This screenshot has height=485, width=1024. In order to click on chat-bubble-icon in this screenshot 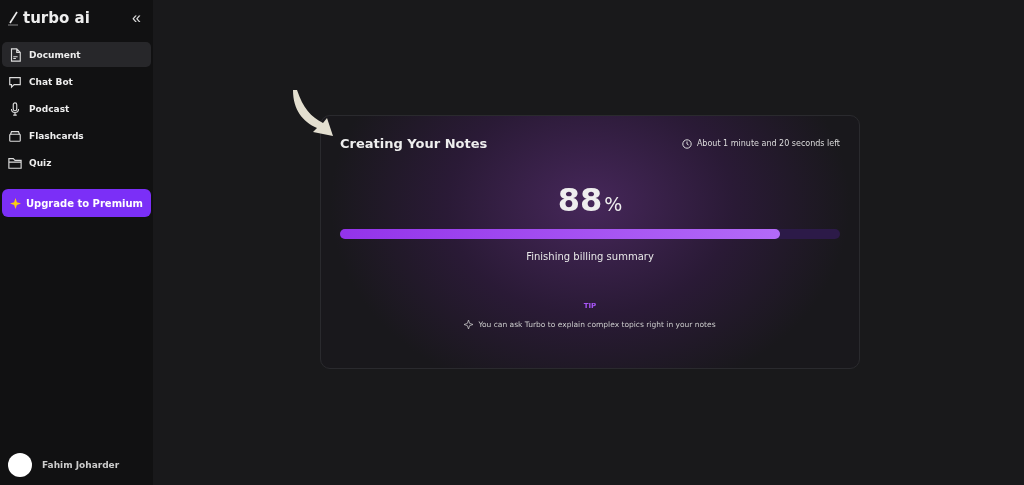, I will do `click(15, 81)`.